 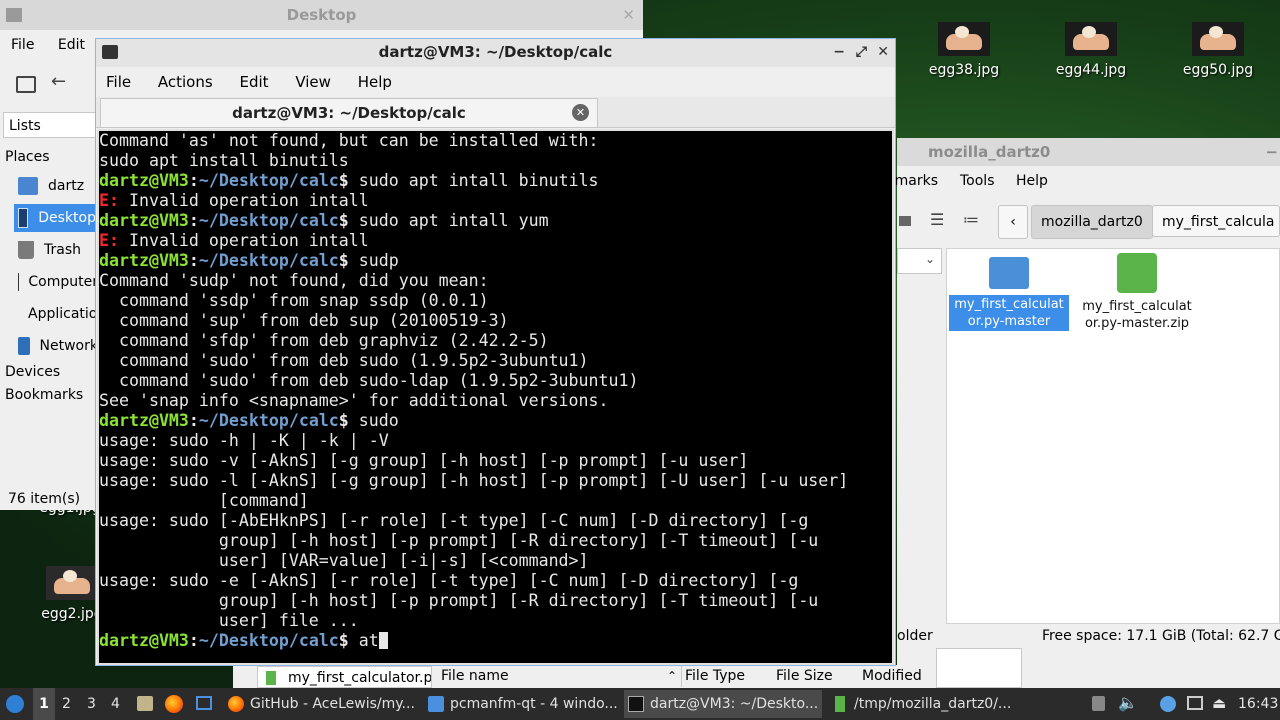 What do you see at coordinates (66, 704) in the screenshot?
I see `workspace-2: 2` at bounding box center [66, 704].